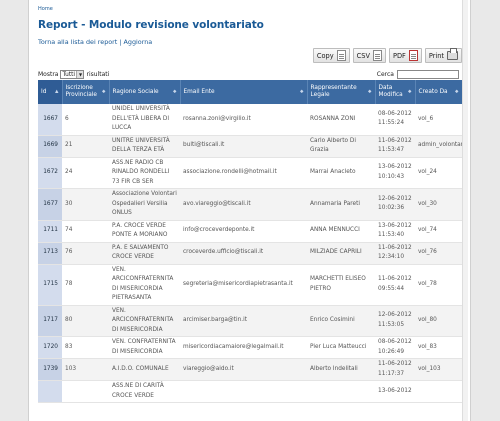 The image size is (500, 421). I want to click on cell-ragione: VEN. CONFRATERNITA DI MISERICORDIA, so click(144, 347).